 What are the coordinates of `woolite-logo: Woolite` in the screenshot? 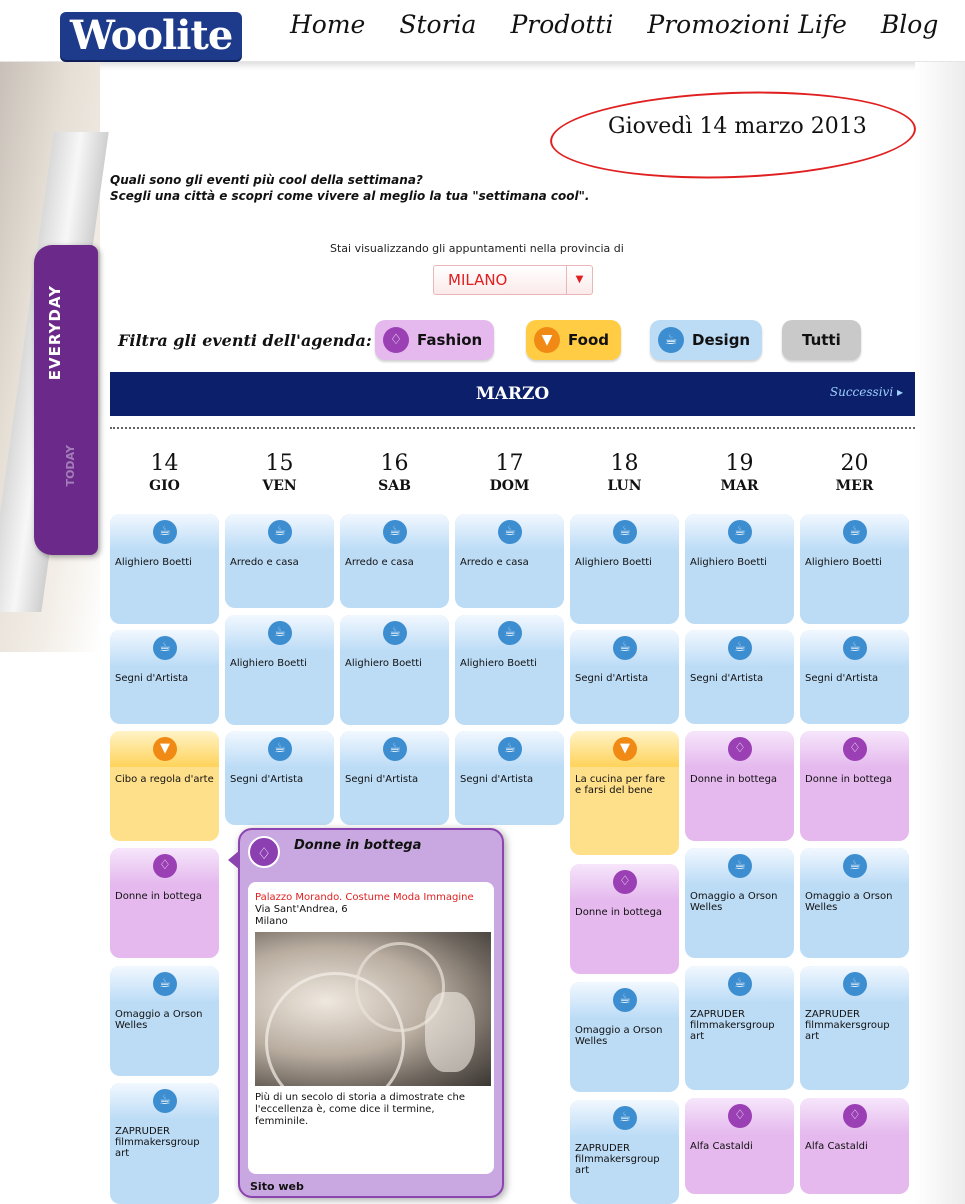 It's located at (151, 36).